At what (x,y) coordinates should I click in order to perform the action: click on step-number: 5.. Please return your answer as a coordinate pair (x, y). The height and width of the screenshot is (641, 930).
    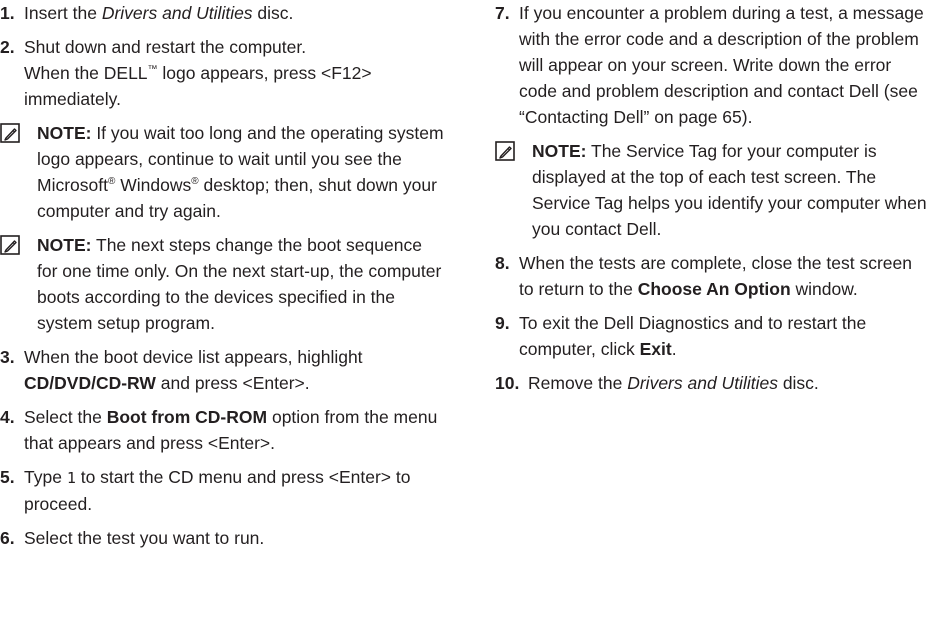
    Looking at the image, I should click on (7, 477).